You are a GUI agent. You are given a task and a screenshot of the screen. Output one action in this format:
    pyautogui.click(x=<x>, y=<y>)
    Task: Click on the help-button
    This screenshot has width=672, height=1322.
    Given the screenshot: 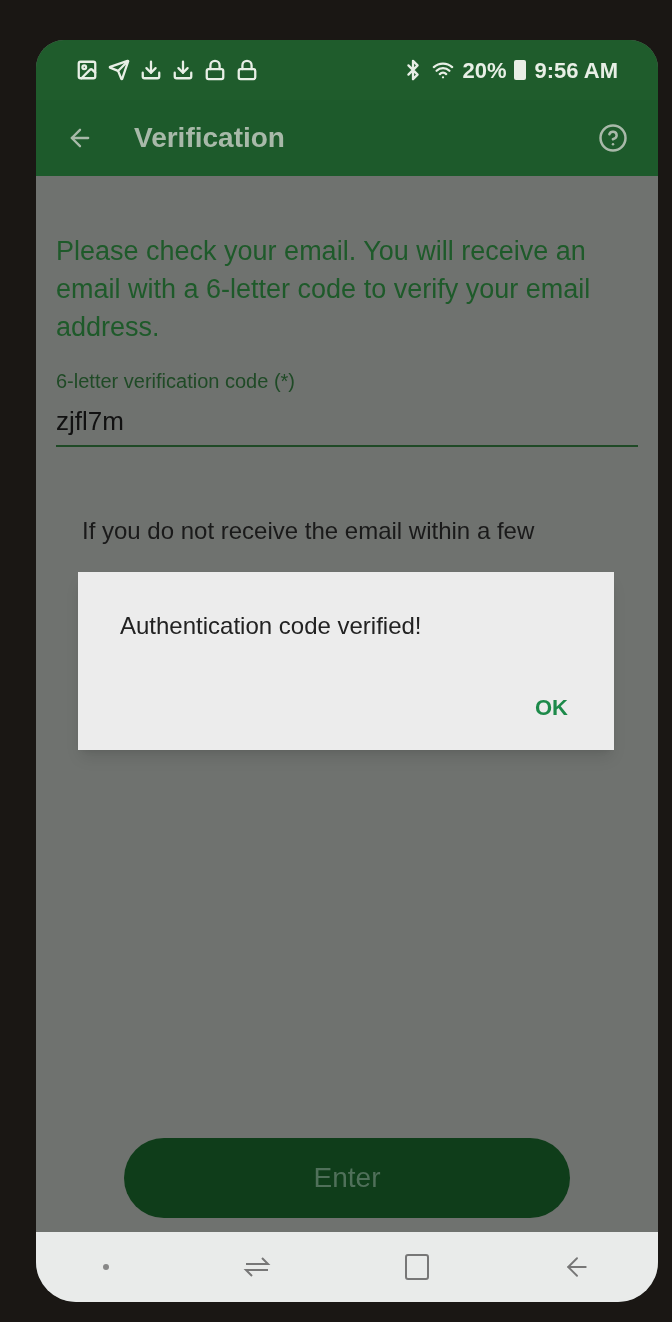 What is the action you would take?
    pyautogui.click(x=613, y=138)
    